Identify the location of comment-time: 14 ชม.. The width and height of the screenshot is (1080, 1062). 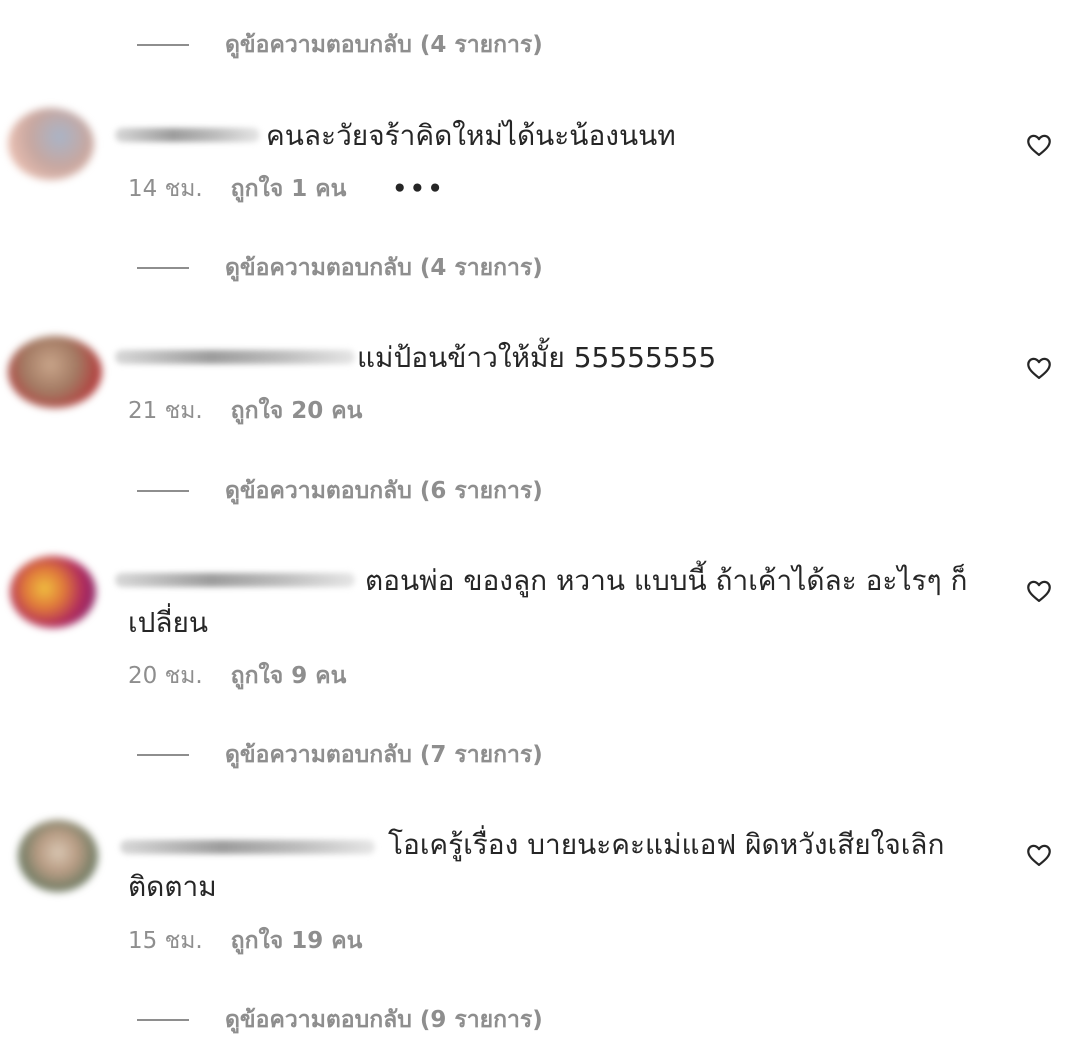
(165, 189).